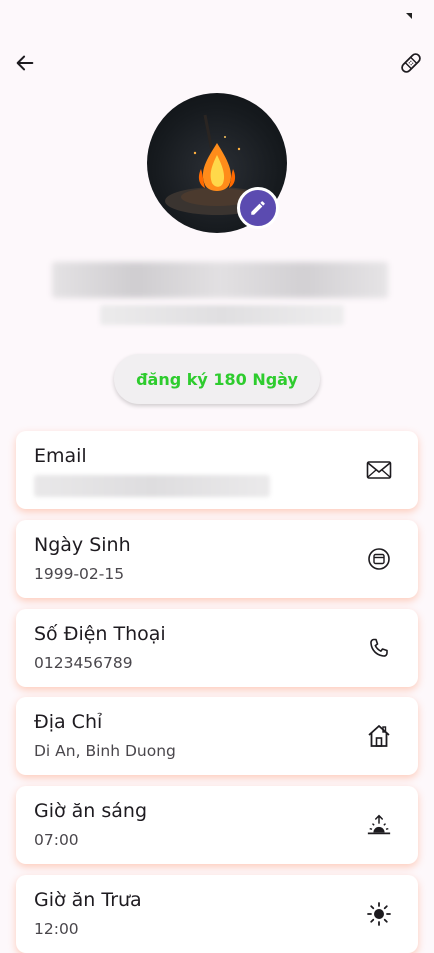 Image resolution: width=434 pixels, height=953 pixels. What do you see at coordinates (379, 736) in the screenshot?
I see `home-icon` at bounding box center [379, 736].